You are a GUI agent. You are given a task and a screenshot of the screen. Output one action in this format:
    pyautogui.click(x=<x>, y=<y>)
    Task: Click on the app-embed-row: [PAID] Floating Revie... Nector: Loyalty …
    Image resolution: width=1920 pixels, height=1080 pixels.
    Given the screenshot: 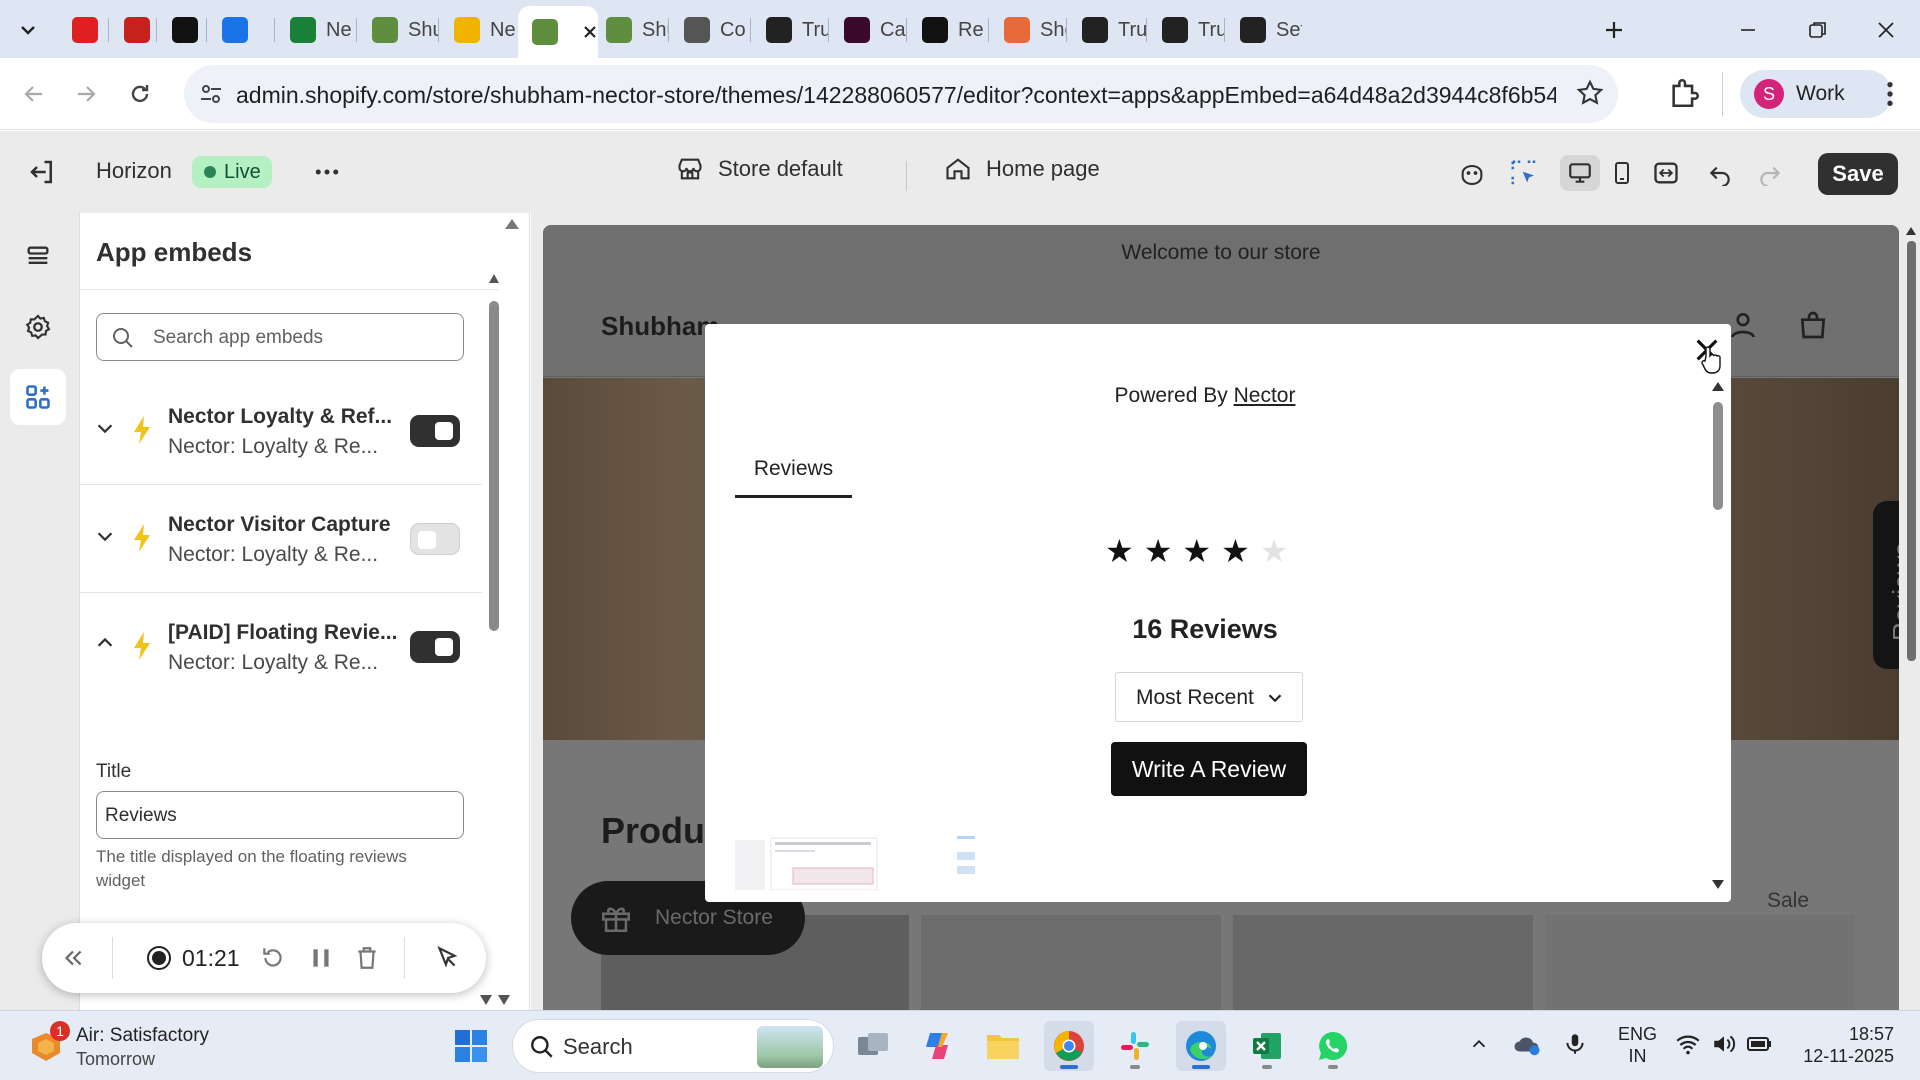 What is the action you would take?
    pyautogui.click(x=281, y=647)
    